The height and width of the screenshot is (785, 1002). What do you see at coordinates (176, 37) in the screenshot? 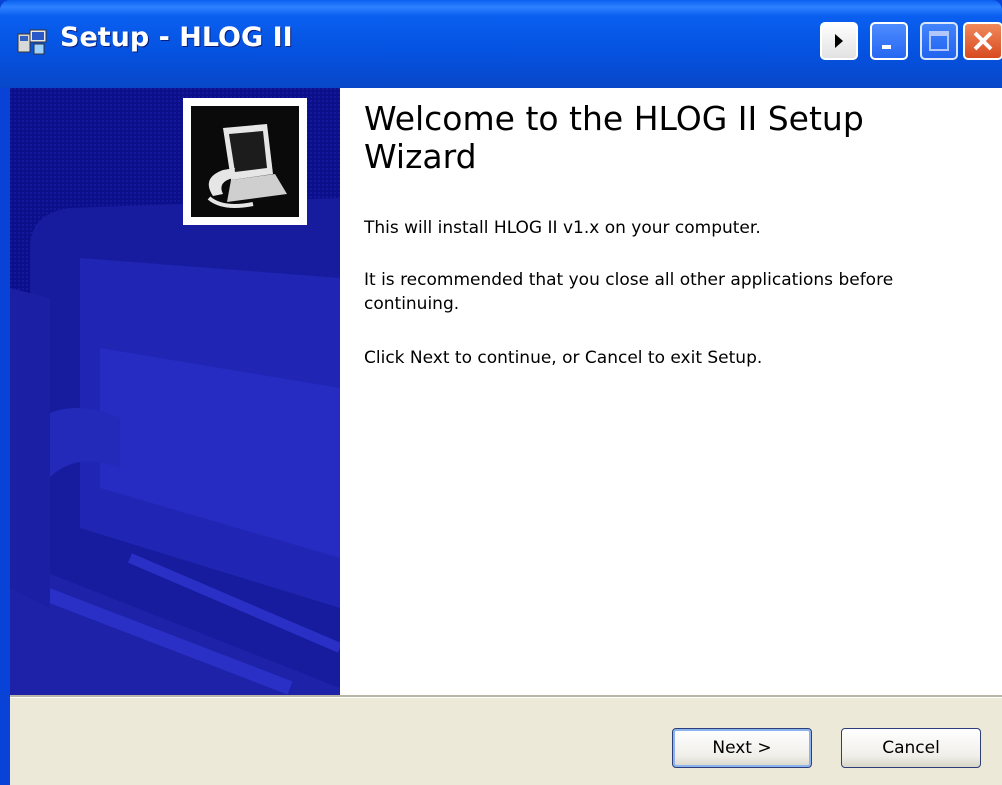
I see `window-title: Setup - HLOG II` at bounding box center [176, 37].